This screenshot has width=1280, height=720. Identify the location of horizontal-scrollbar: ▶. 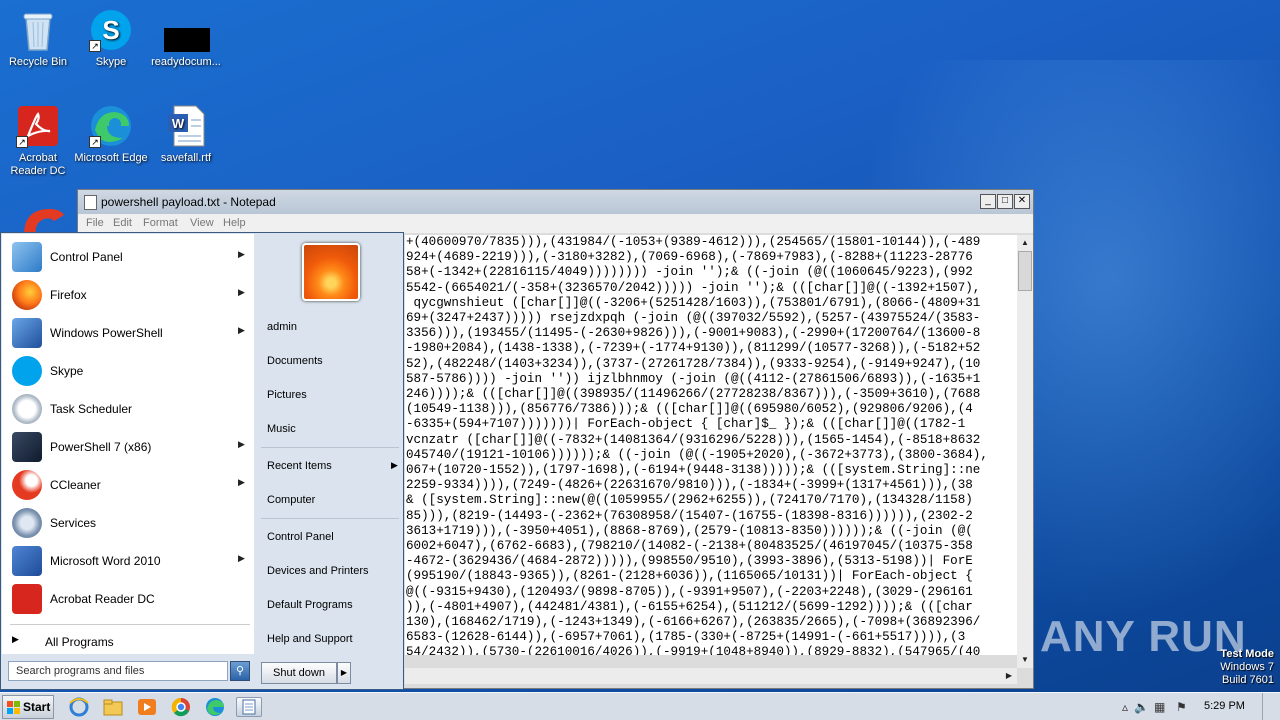
(711, 676).